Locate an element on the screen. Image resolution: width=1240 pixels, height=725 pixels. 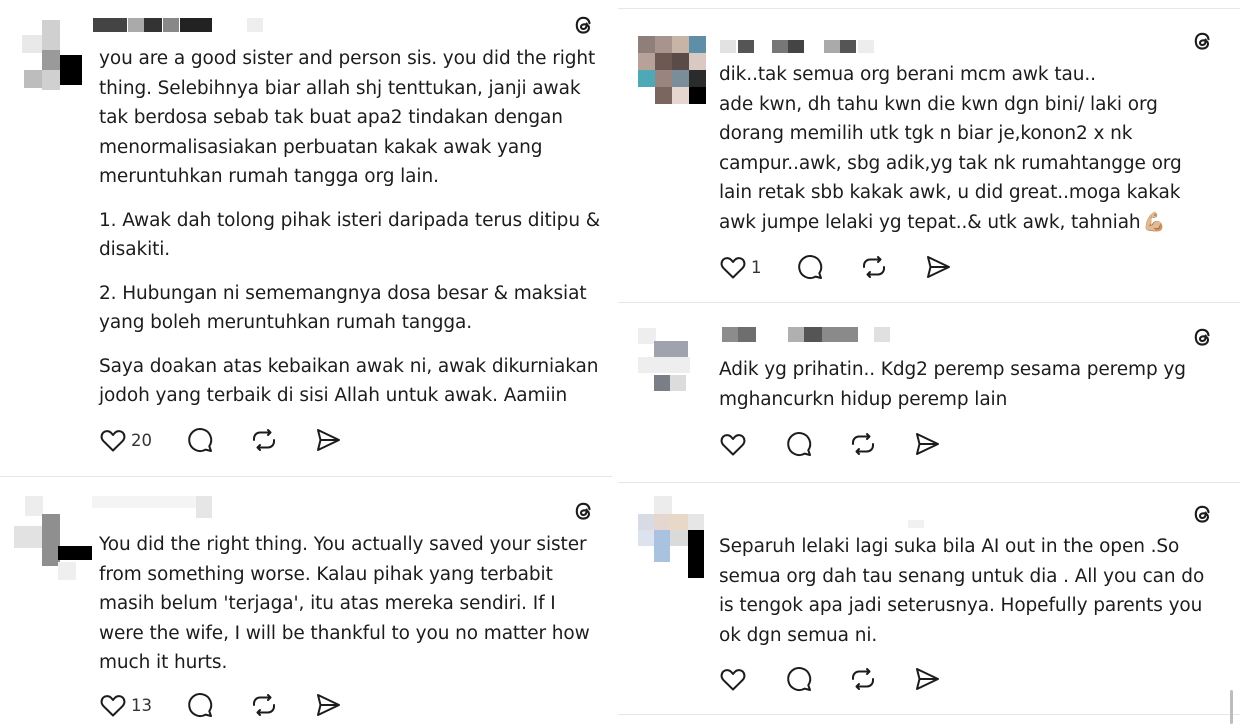
like-button: 13 is located at coordinates (125, 705).